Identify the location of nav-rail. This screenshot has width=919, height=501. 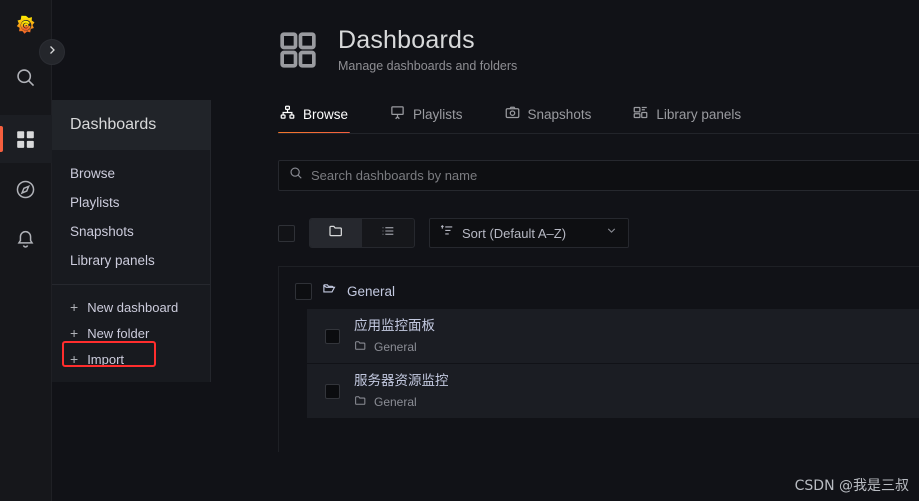
(26, 250).